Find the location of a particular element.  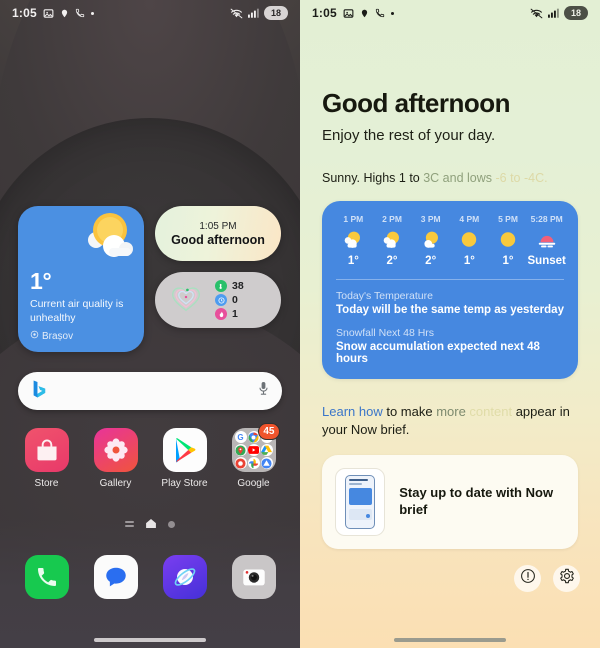

page-indicator is located at coordinates (150, 524).